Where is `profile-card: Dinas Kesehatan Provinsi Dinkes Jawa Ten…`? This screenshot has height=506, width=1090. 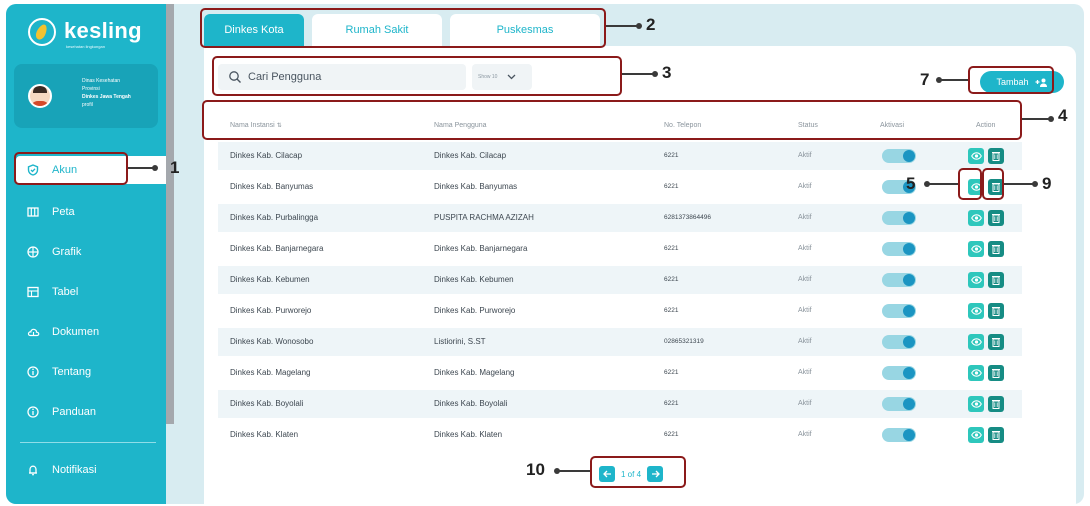 profile-card: Dinas Kesehatan Provinsi Dinkes Jawa Ten… is located at coordinates (86, 96).